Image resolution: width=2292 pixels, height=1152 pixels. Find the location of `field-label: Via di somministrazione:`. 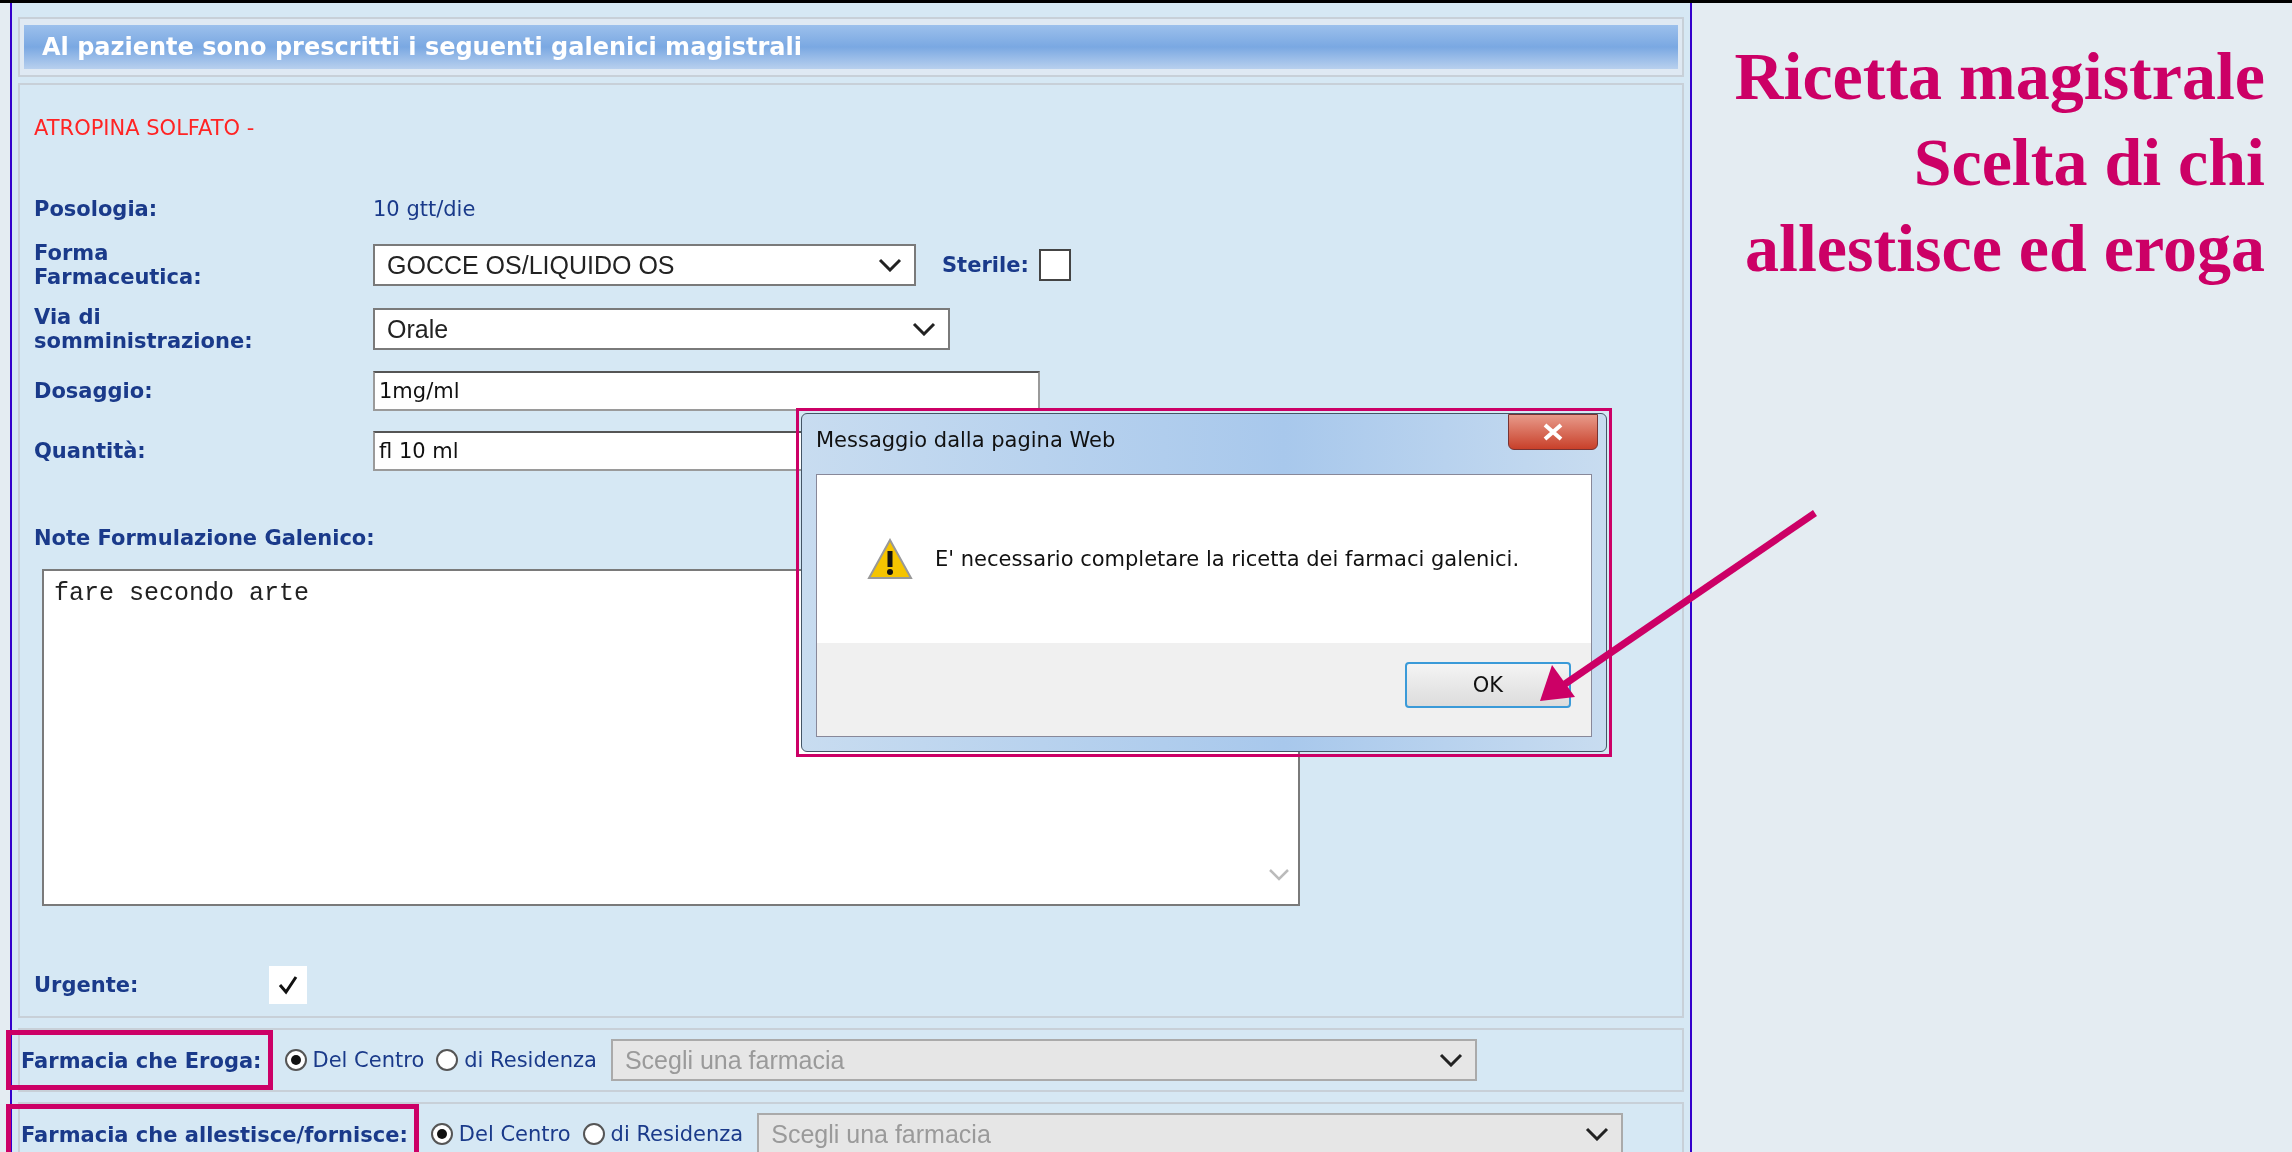

field-label: Via di somministrazione: is located at coordinates (144, 329).